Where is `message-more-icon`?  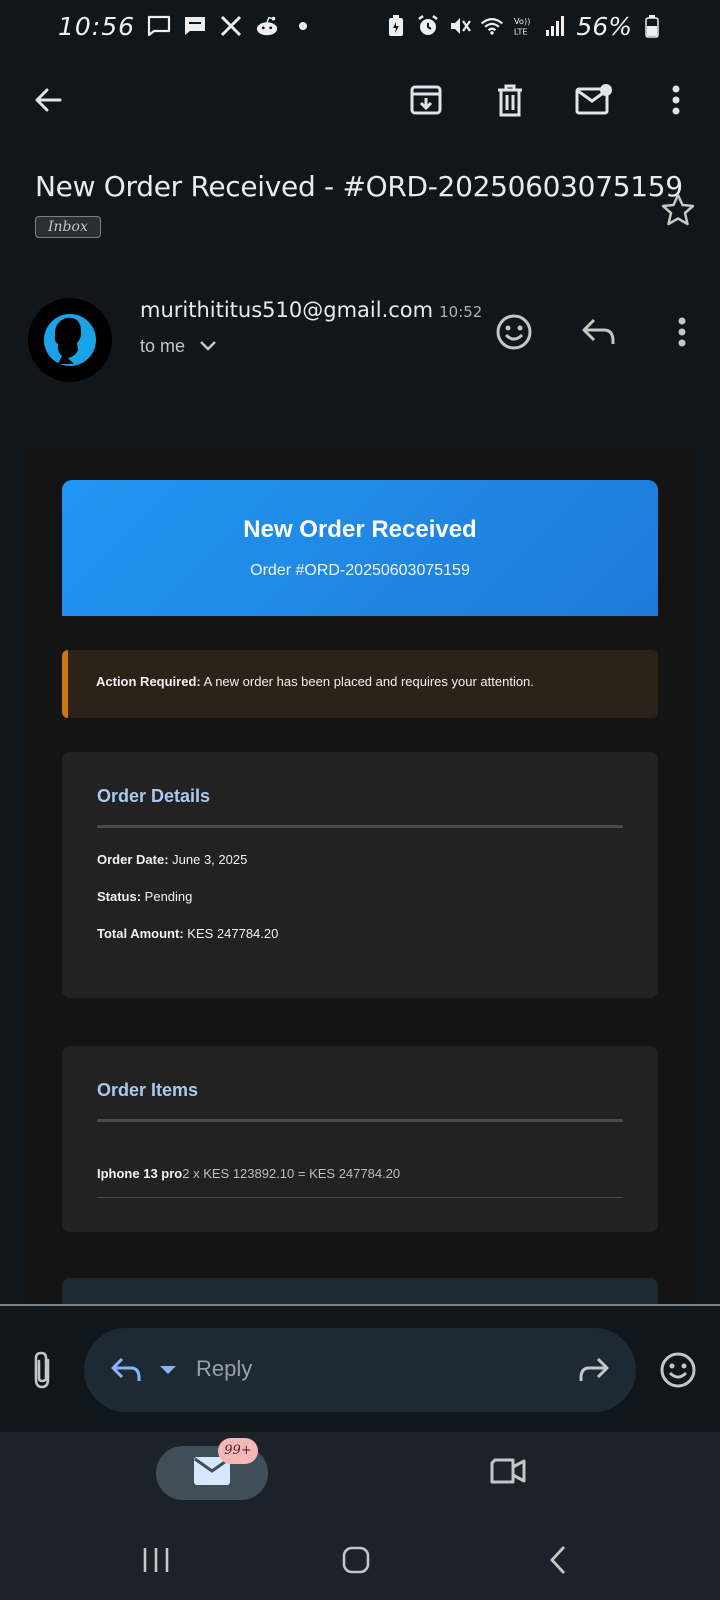 message-more-icon is located at coordinates (682, 332).